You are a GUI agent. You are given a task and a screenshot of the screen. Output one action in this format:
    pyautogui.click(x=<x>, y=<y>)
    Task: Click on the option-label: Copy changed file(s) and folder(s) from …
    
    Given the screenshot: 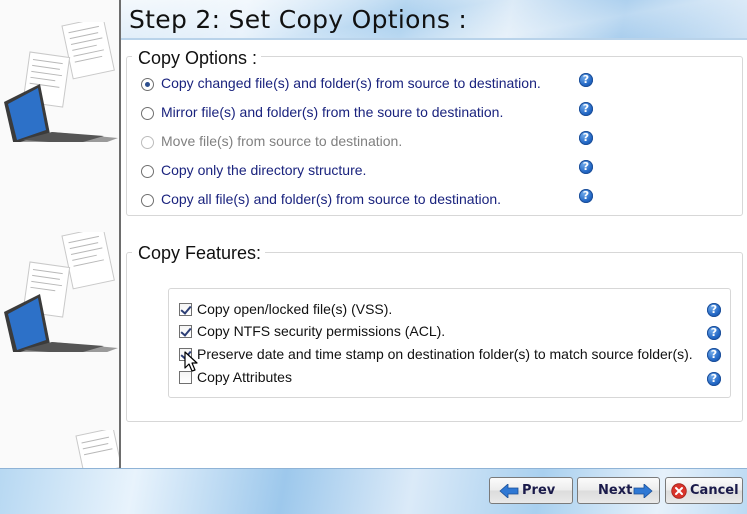 What is the action you would take?
    pyautogui.click(x=351, y=83)
    